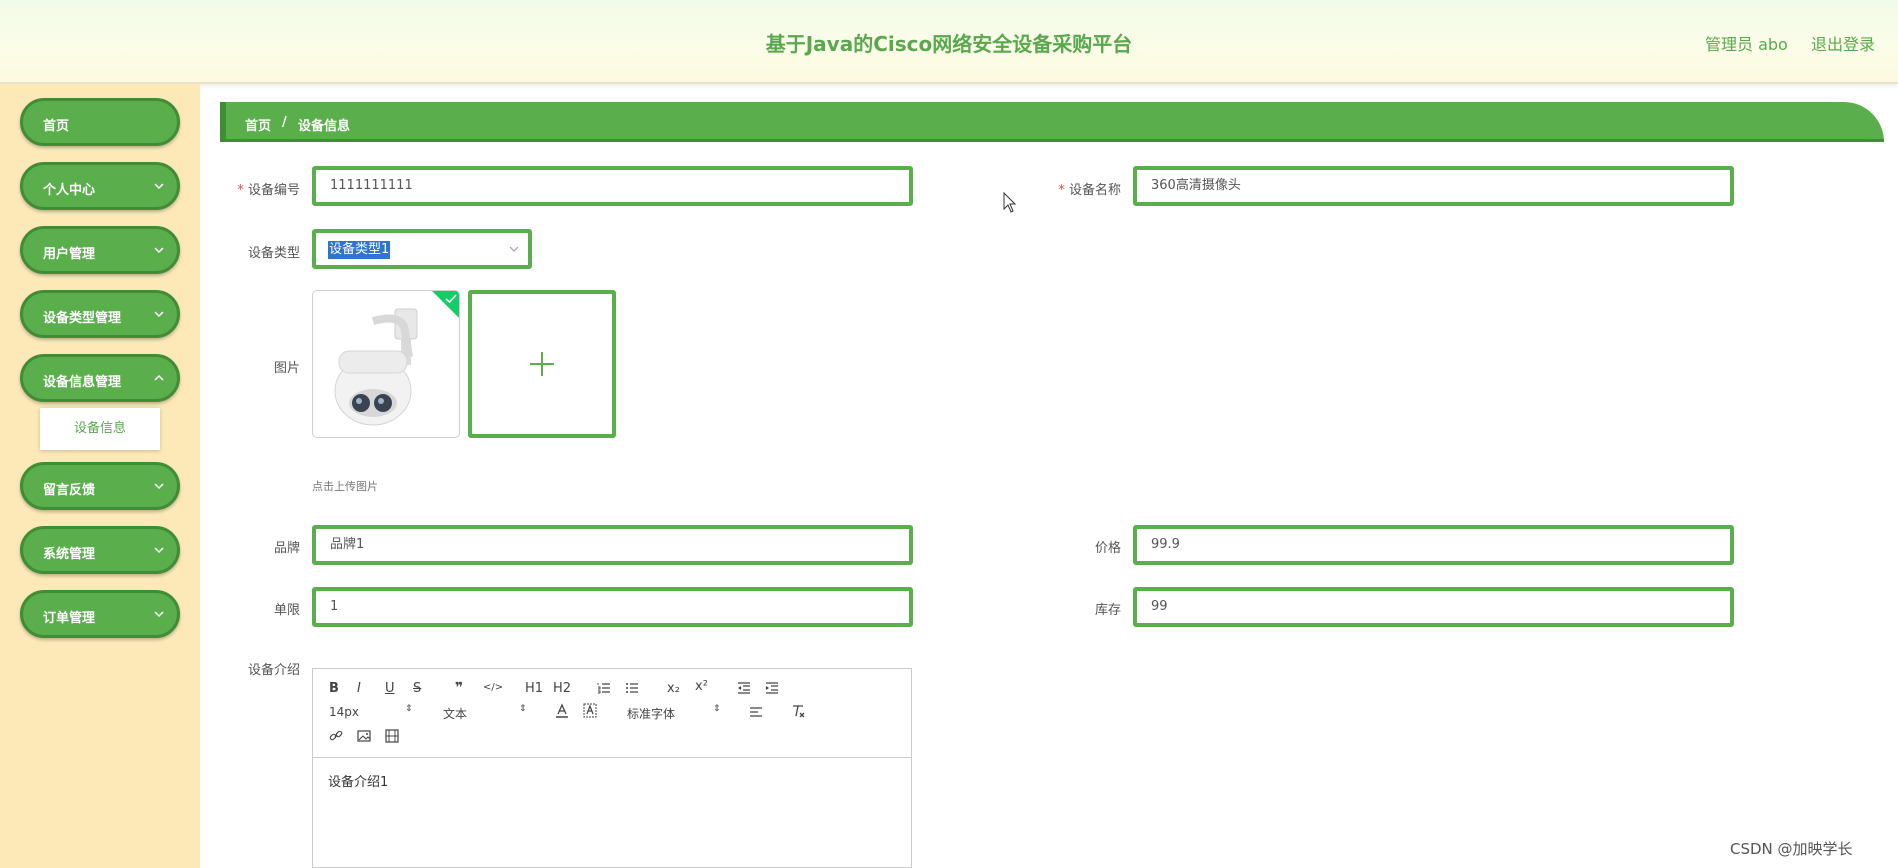 Image resolution: width=1898 pixels, height=868 pixels. I want to click on strike-button: S, so click(417, 688).